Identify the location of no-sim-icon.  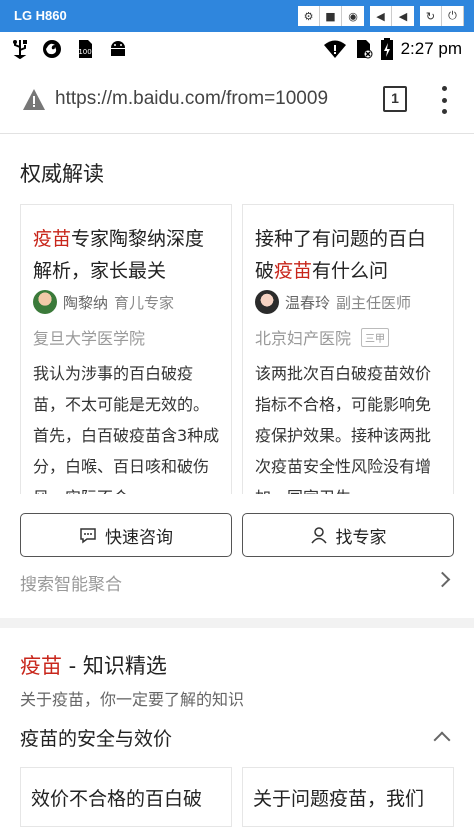
(364, 49).